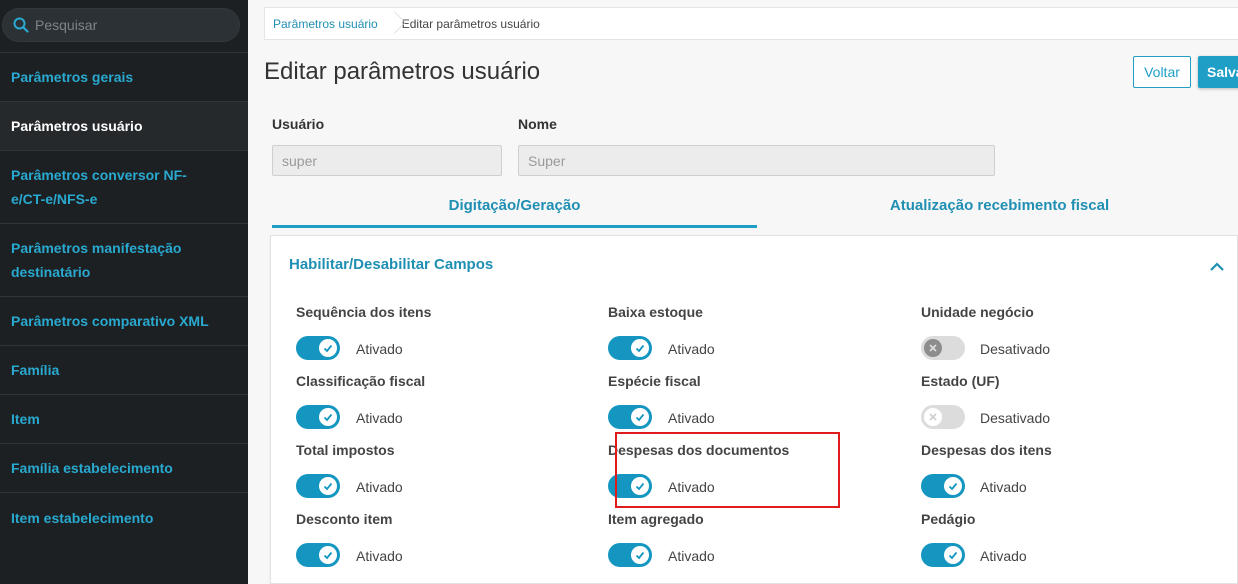 This screenshot has width=1238, height=584. I want to click on sequencia-itens-toggle, so click(318, 348).